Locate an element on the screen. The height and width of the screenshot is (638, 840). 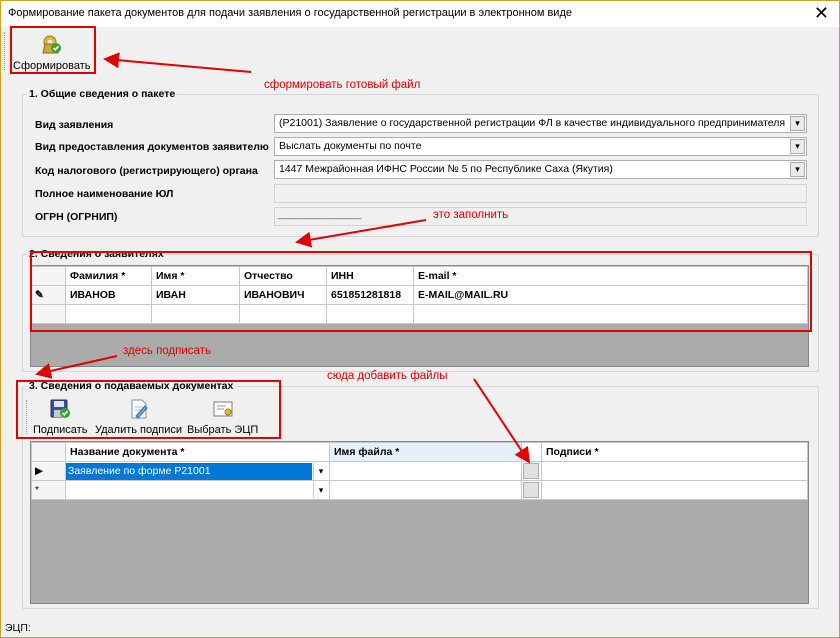
full-name-label: Полное наименование ЮЛ is located at coordinates (104, 194).